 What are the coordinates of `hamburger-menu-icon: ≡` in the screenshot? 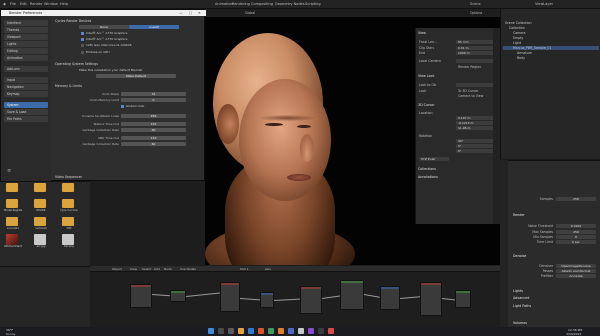 It's located at (10, 171).